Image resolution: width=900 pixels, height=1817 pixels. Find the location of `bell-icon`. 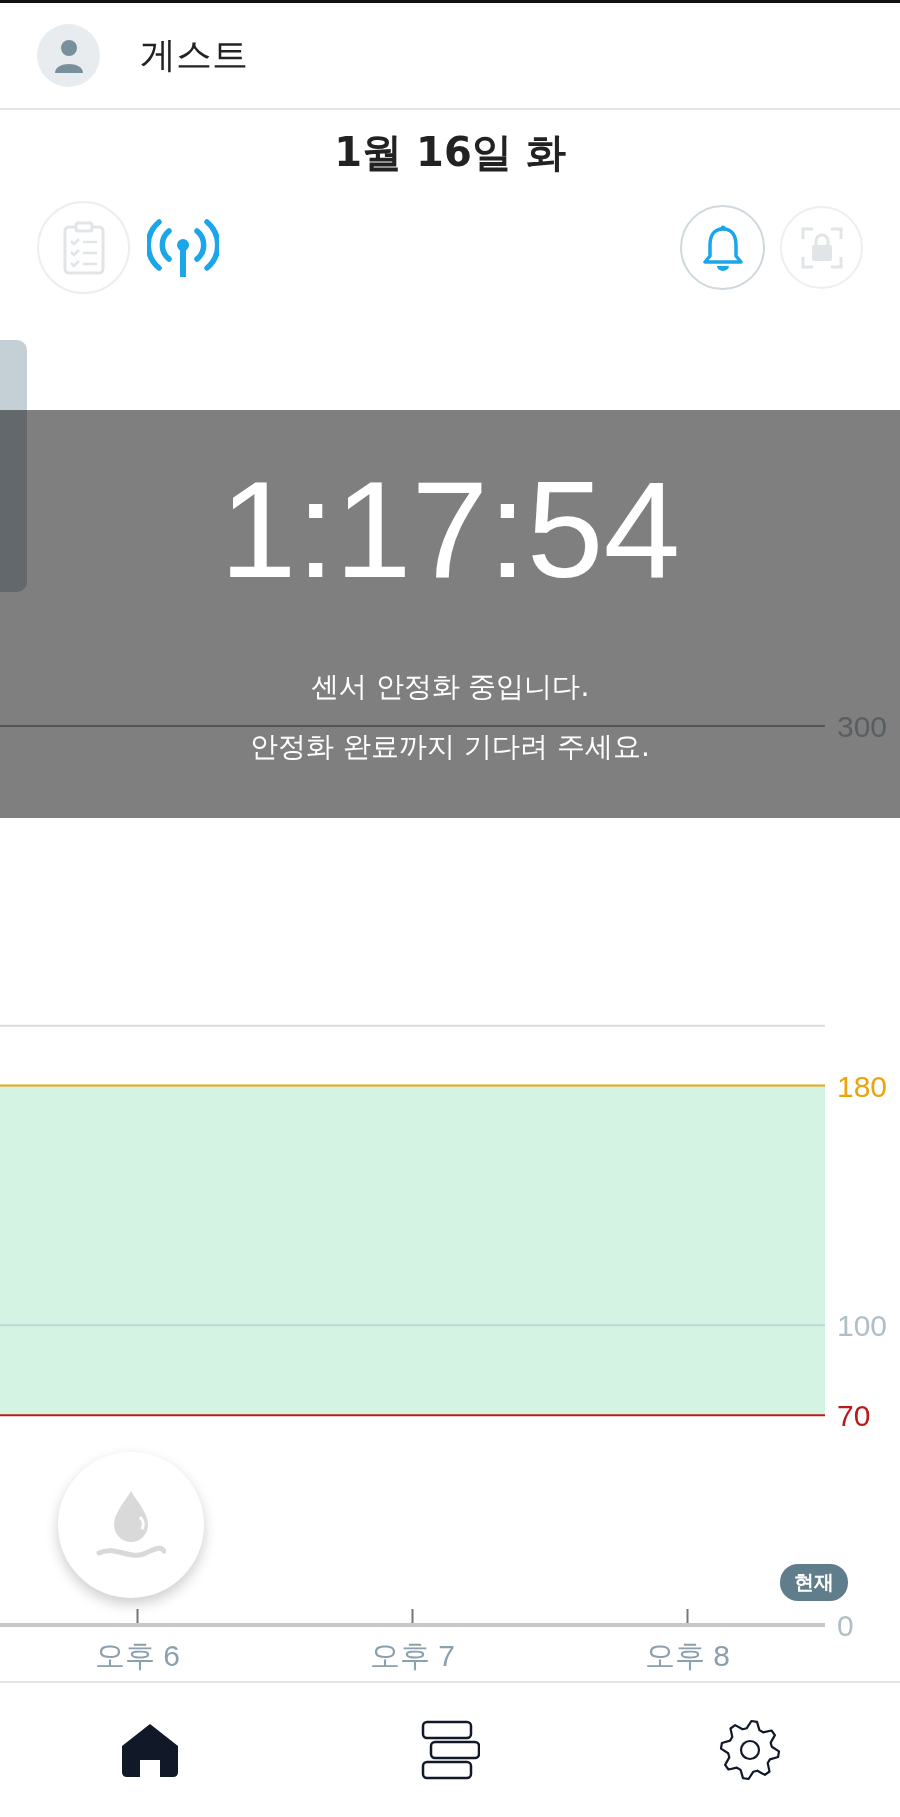

bell-icon is located at coordinates (722, 247).